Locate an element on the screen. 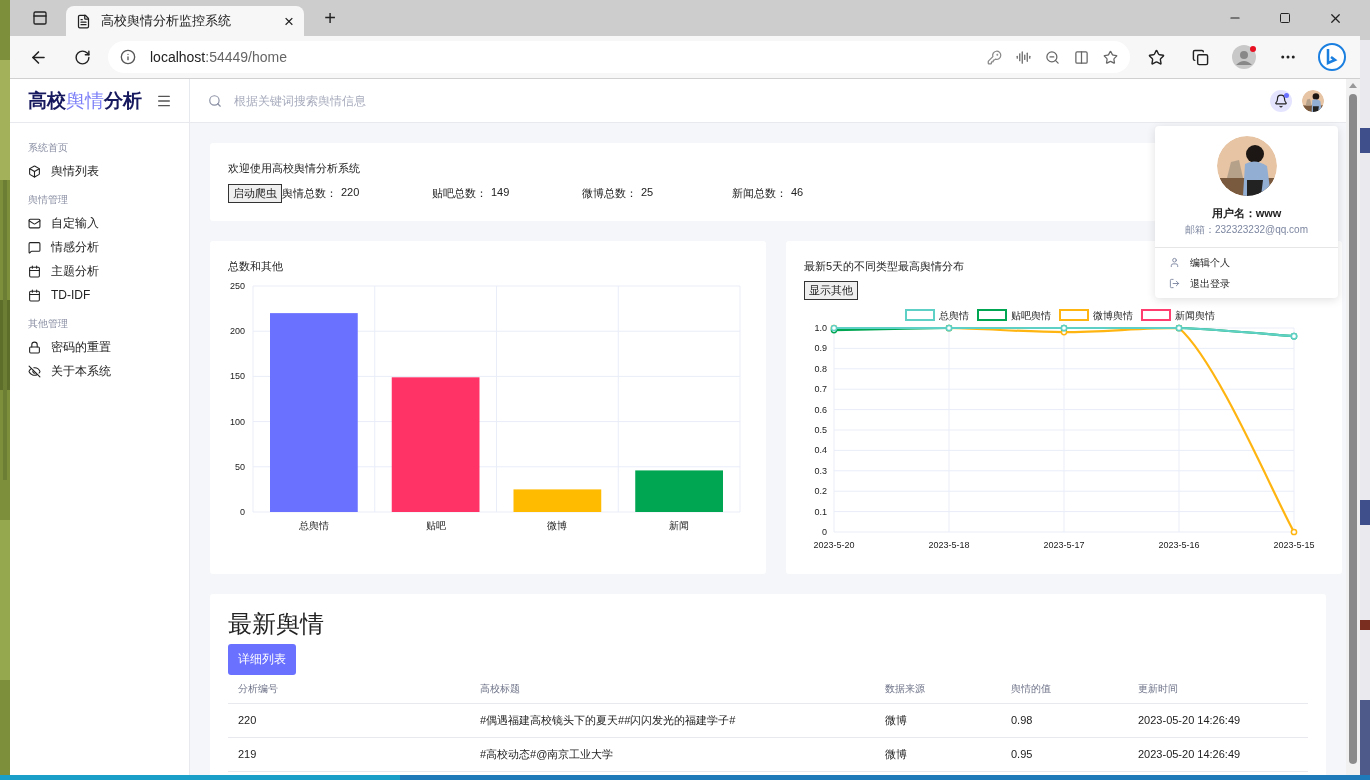 This screenshot has height=780, width=1370. column-header: 分析编号 is located at coordinates (349, 689).